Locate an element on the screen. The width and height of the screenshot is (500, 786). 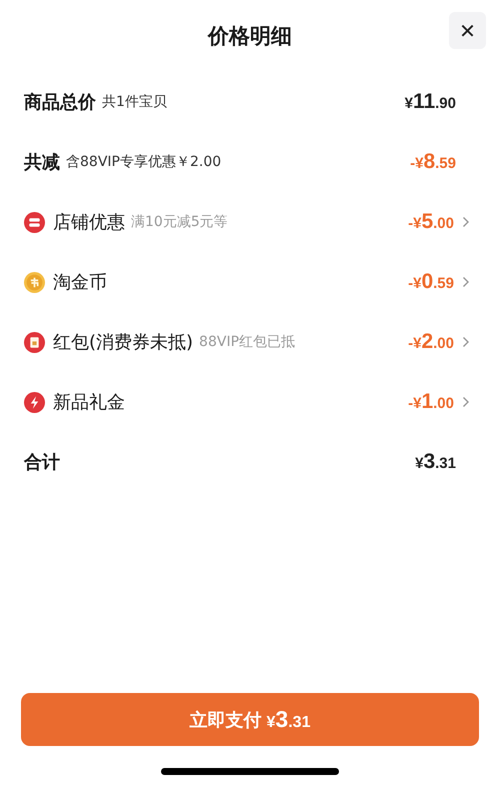
sheet-title: 价格明细 is located at coordinates (250, 36).